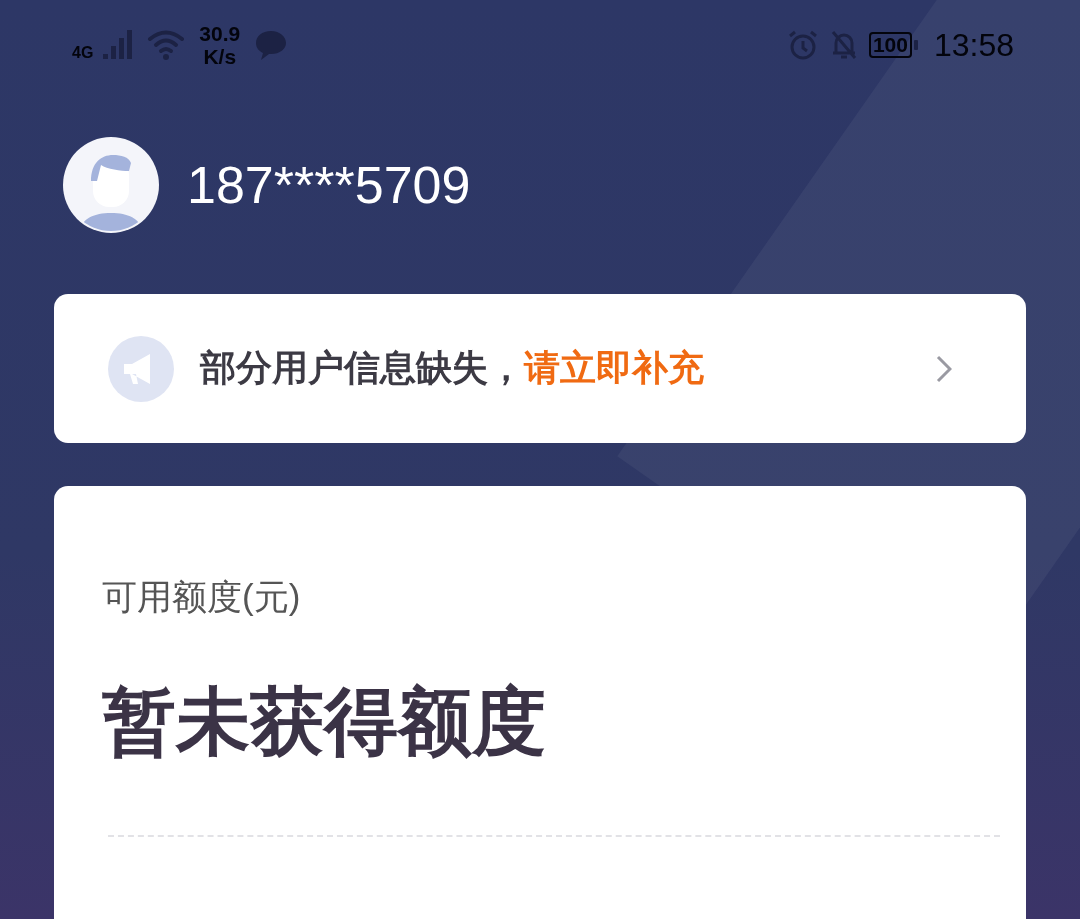 The height and width of the screenshot is (919, 1080). I want to click on speed-unit: K/s, so click(220, 56).